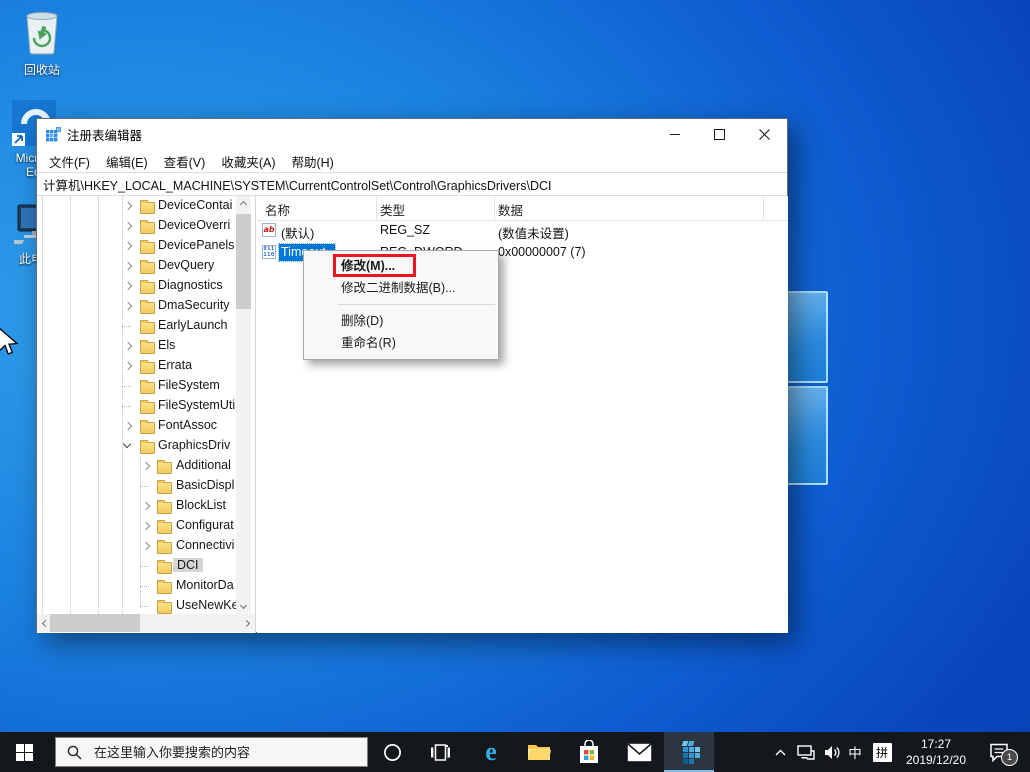  Describe the element at coordinates (146, 386) in the screenshot. I see `tree-item-FileSystem: FileSystem` at that location.